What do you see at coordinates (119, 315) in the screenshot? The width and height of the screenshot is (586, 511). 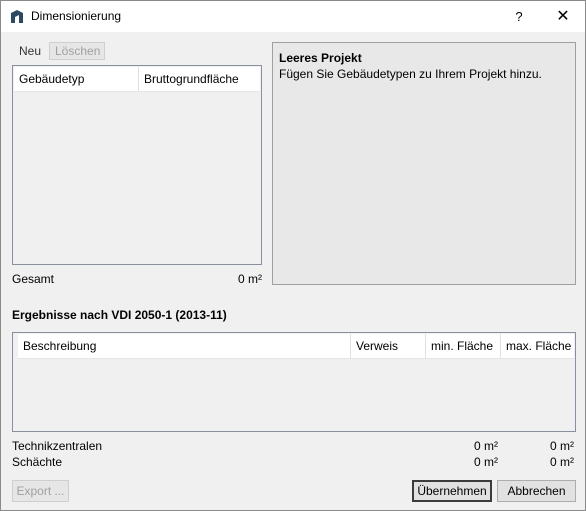 I see `results-section-title: Ergebnisse nach VDI 2050-1 (2013-11)` at bounding box center [119, 315].